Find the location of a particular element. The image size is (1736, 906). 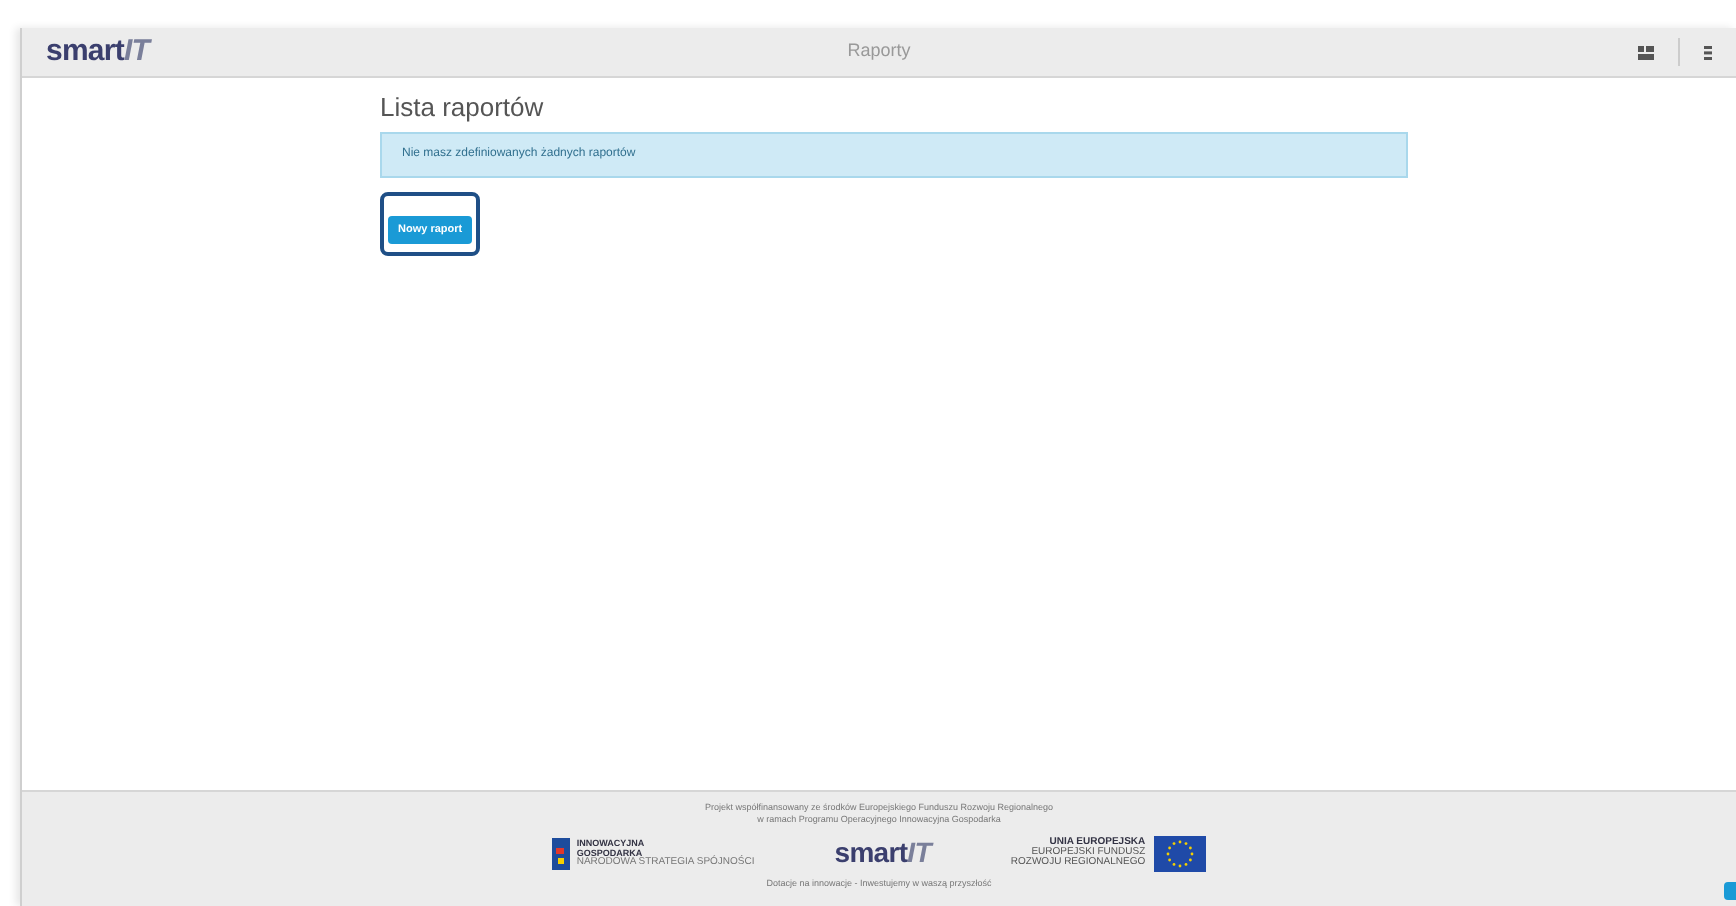

menu-icon is located at coordinates (1708, 52).